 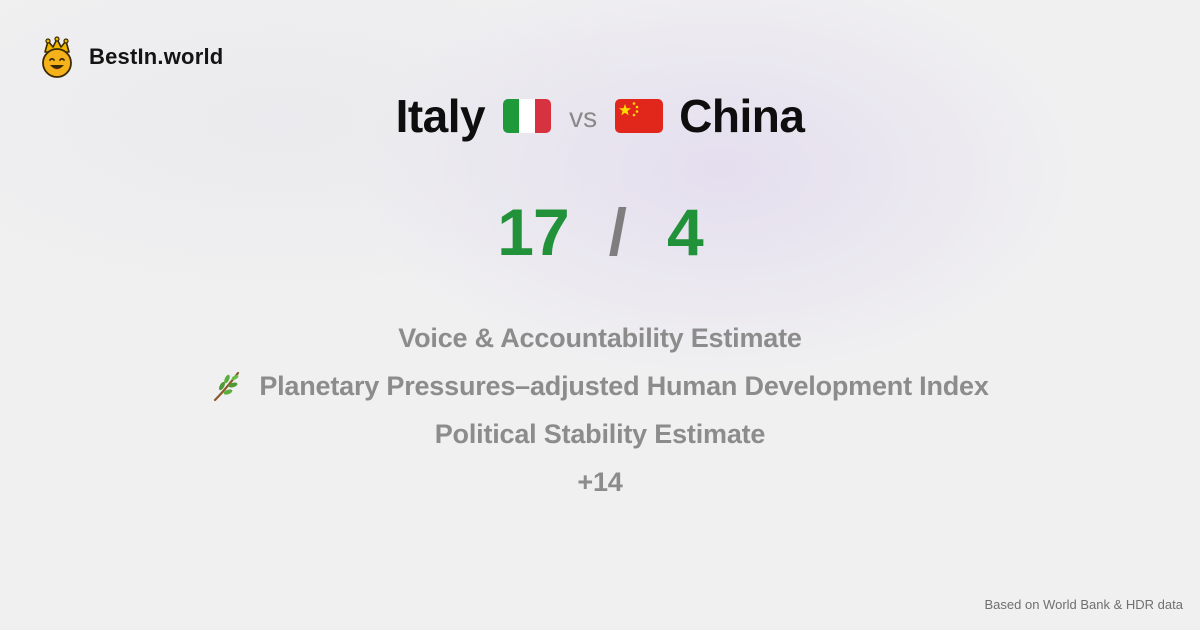 I want to click on score-b: 4, so click(x=685, y=232).